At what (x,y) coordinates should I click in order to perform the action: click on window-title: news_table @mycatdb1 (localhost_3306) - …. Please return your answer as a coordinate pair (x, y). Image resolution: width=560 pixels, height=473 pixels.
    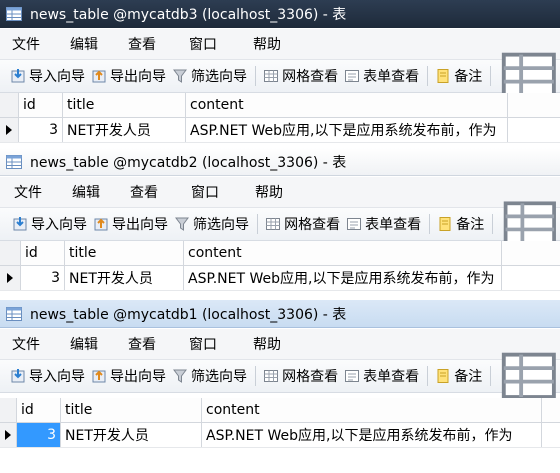
    Looking at the image, I should click on (188, 314).